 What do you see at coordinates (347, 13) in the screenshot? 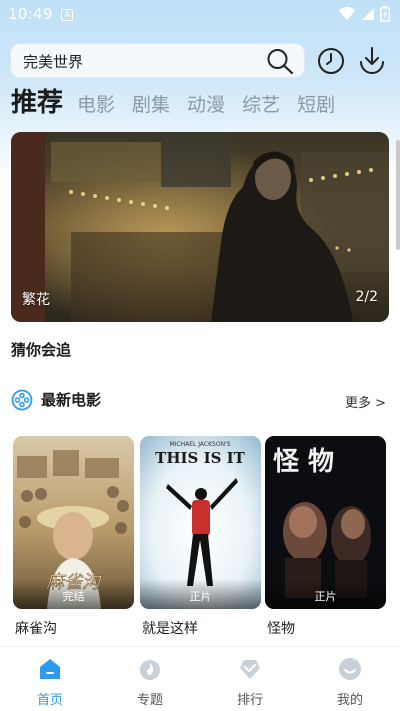
I see `wifi-icon` at bounding box center [347, 13].